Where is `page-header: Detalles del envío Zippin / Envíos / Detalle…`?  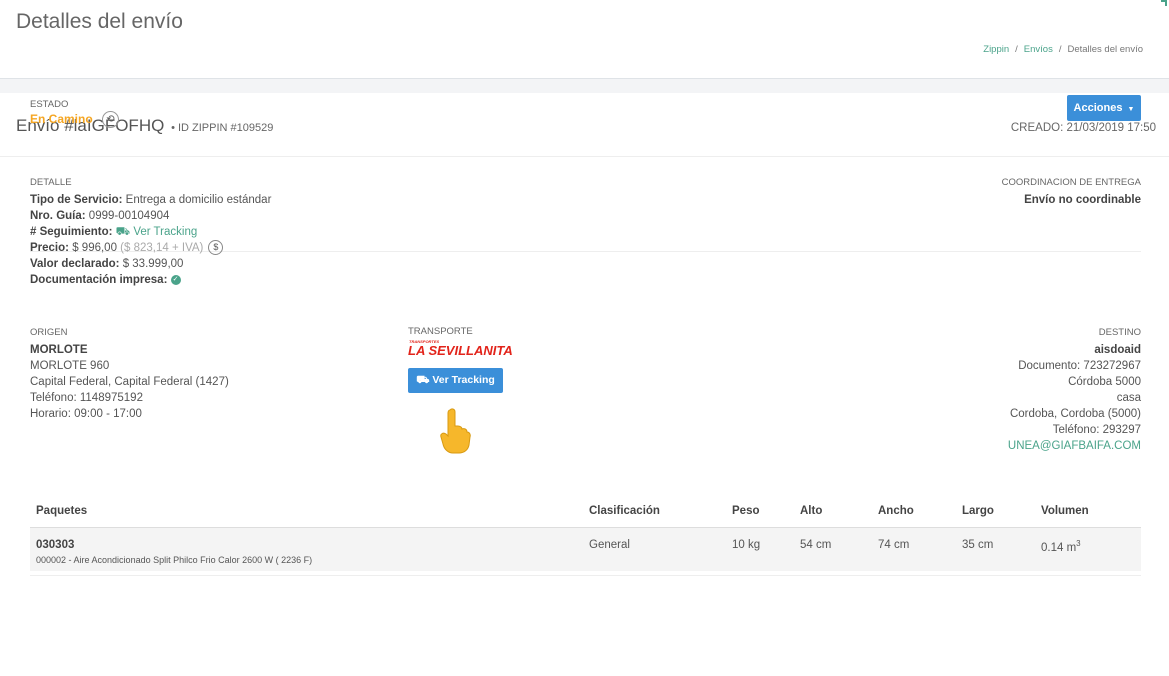
page-header: Detalles del envío Zippin / Envíos / Detalle… is located at coordinates (584, 39).